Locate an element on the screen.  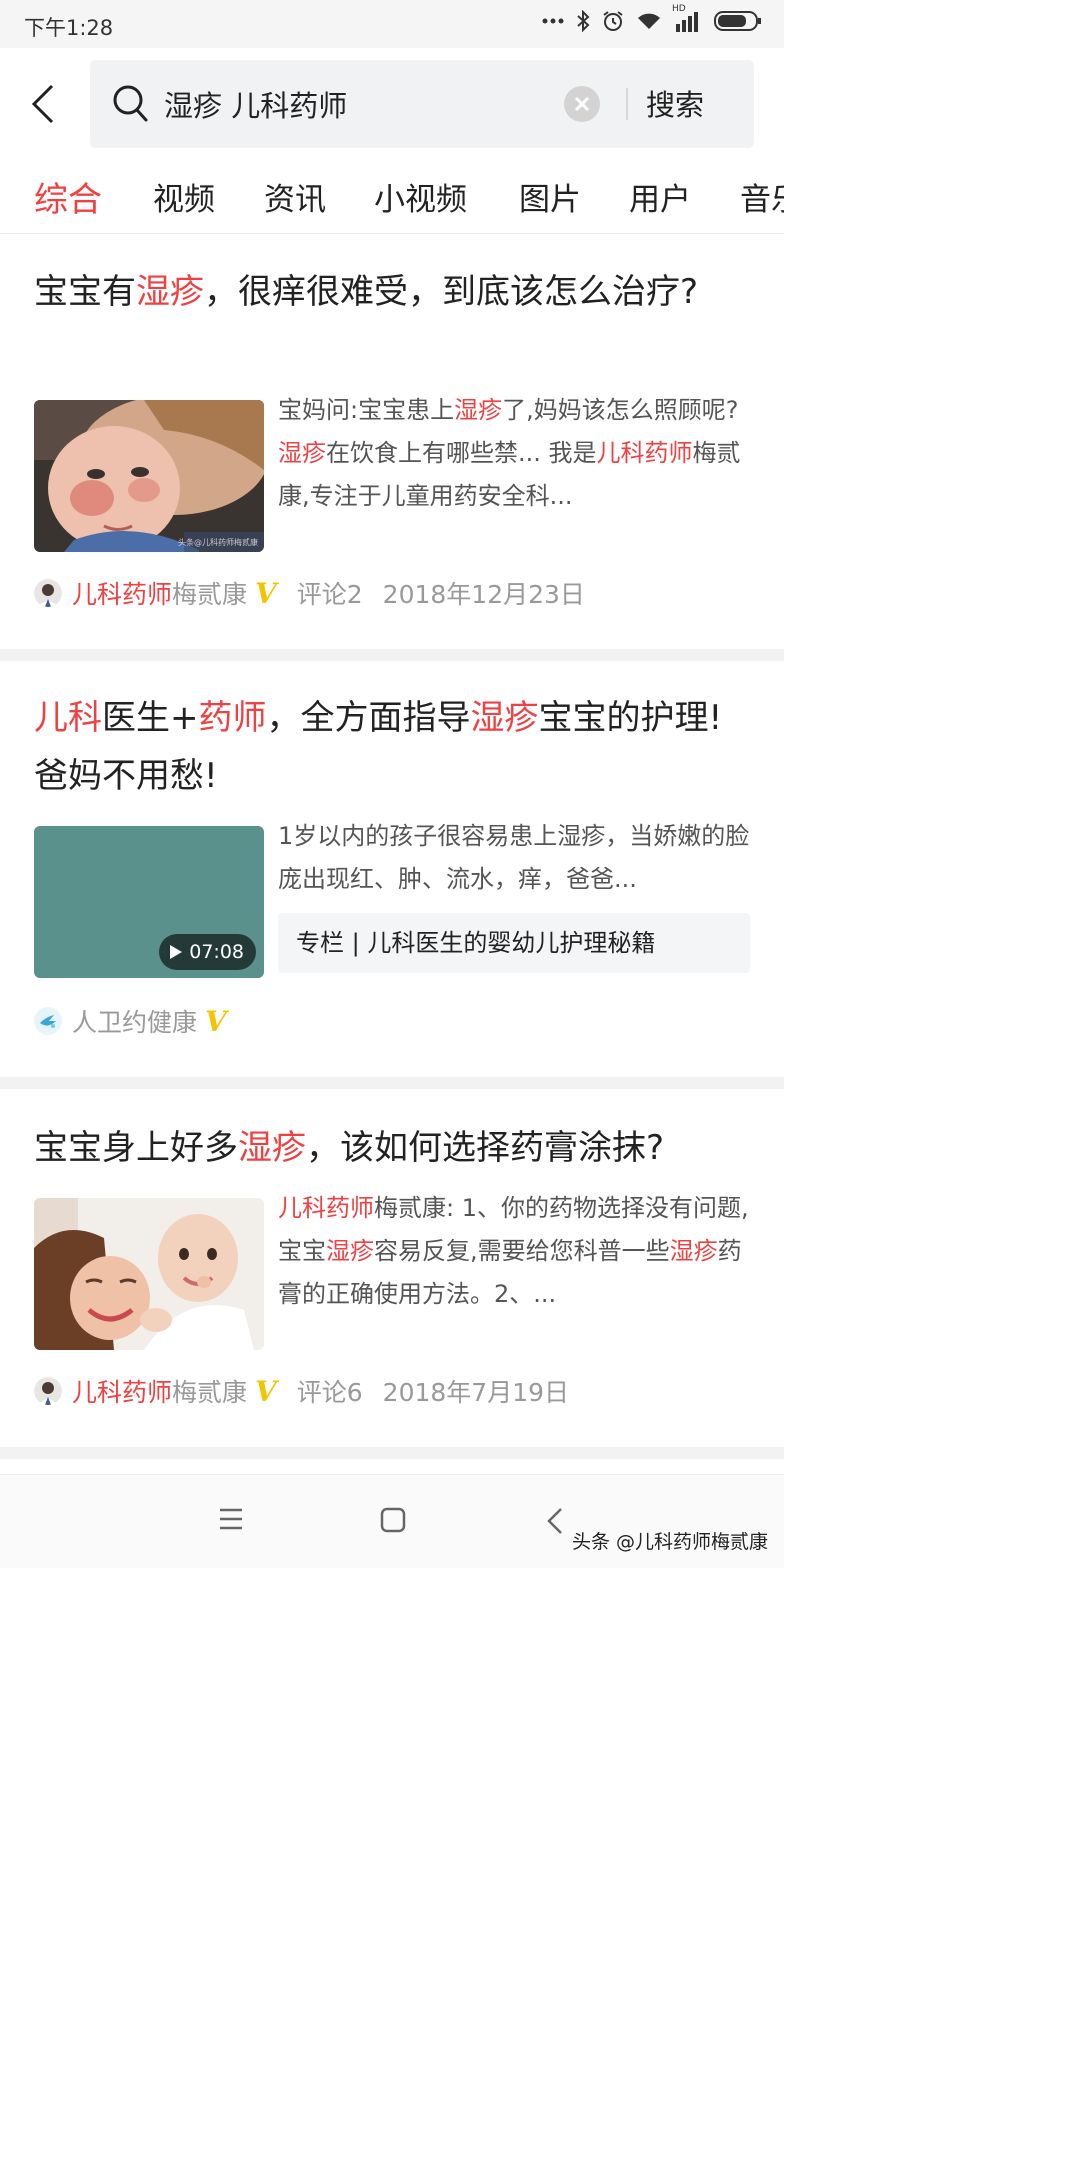
publish-date: 2018年7月19日 is located at coordinates (476, 1392).